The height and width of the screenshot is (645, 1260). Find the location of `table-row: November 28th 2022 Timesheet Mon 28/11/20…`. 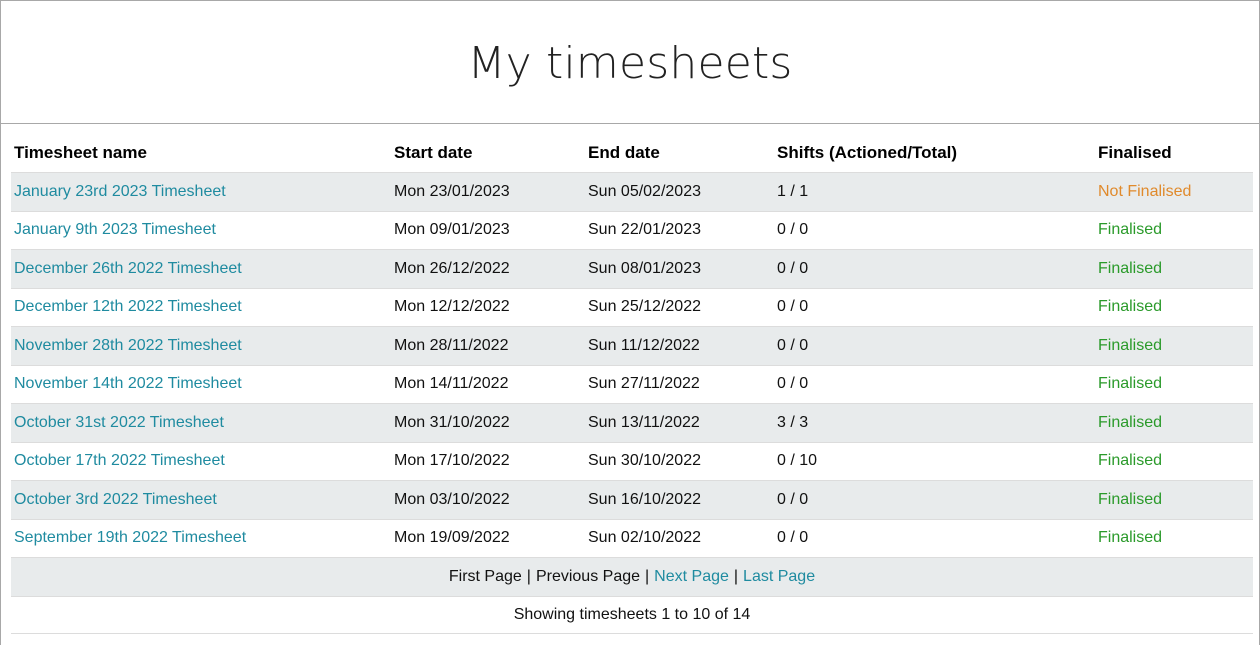

table-row: November 28th 2022 Timesheet Mon 28/11/20… is located at coordinates (632, 345).